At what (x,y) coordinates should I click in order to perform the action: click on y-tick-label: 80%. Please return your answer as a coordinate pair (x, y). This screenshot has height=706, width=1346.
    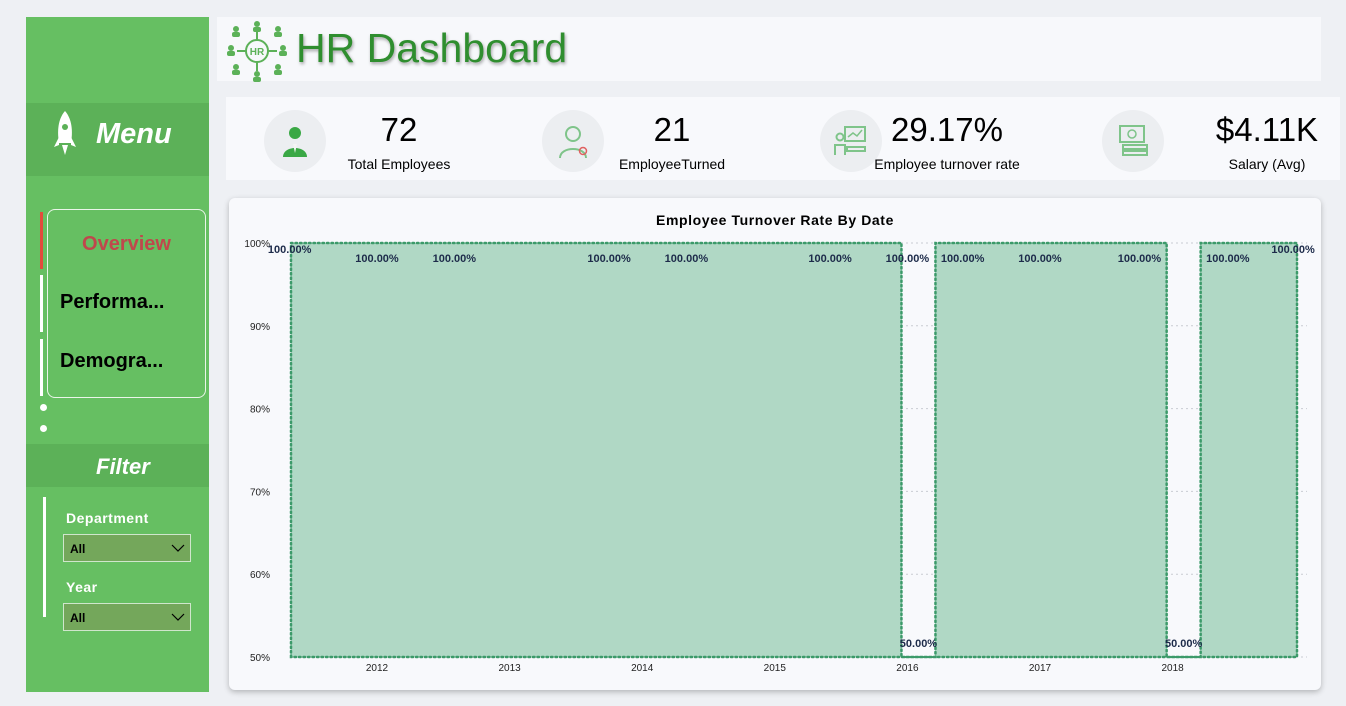
    Looking at the image, I should click on (260, 410).